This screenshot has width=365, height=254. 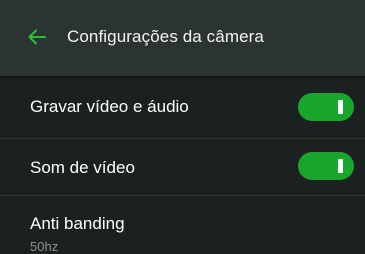 What do you see at coordinates (326, 166) in the screenshot?
I see `video-sound-toggle` at bounding box center [326, 166].